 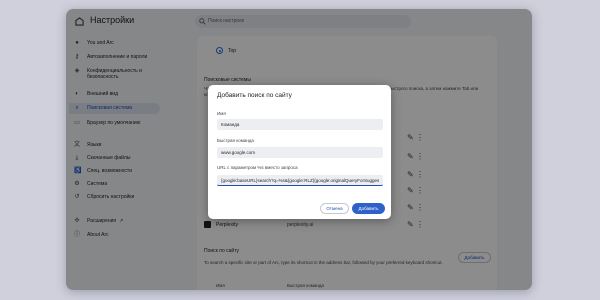 What do you see at coordinates (368, 208) in the screenshot?
I see `add-button: Добавить` at bounding box center [368, 208].